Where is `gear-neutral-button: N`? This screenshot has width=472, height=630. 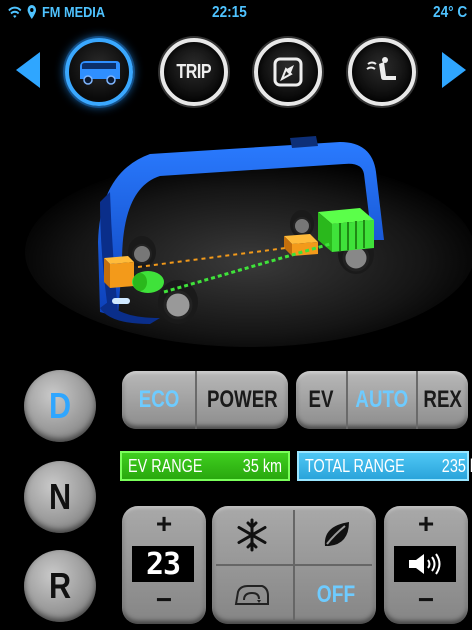 gear-neutral-button: N is located at coordinates (60, 497).